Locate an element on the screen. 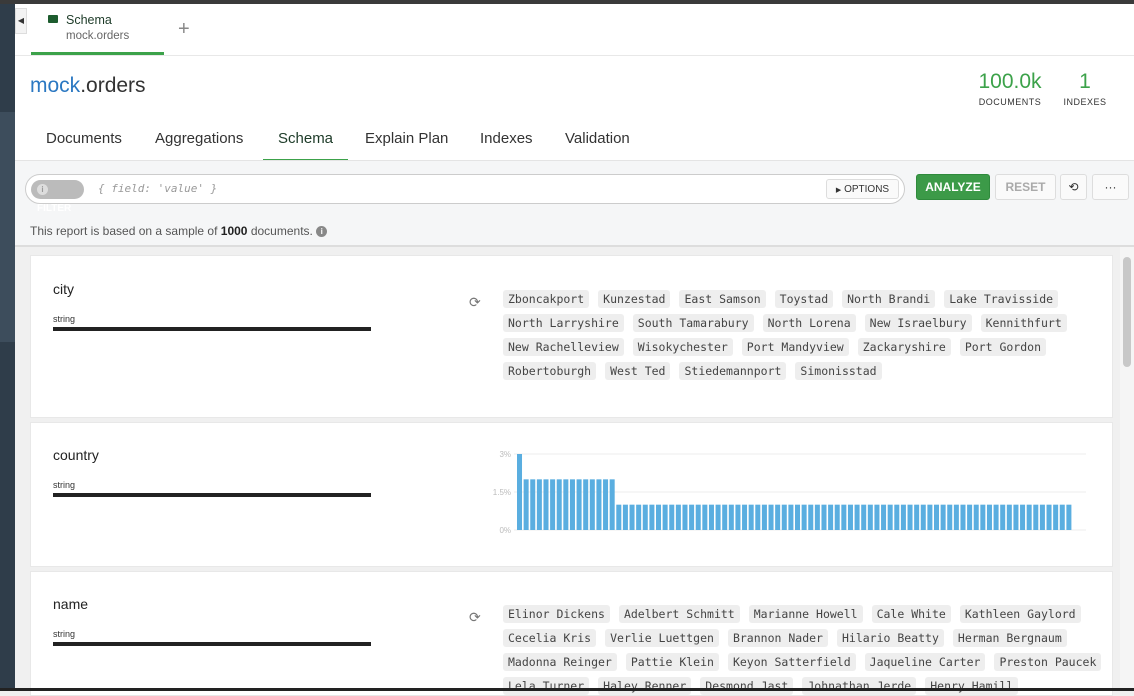  value-tag: Pattie Klein is located at coordinates (672, 662).